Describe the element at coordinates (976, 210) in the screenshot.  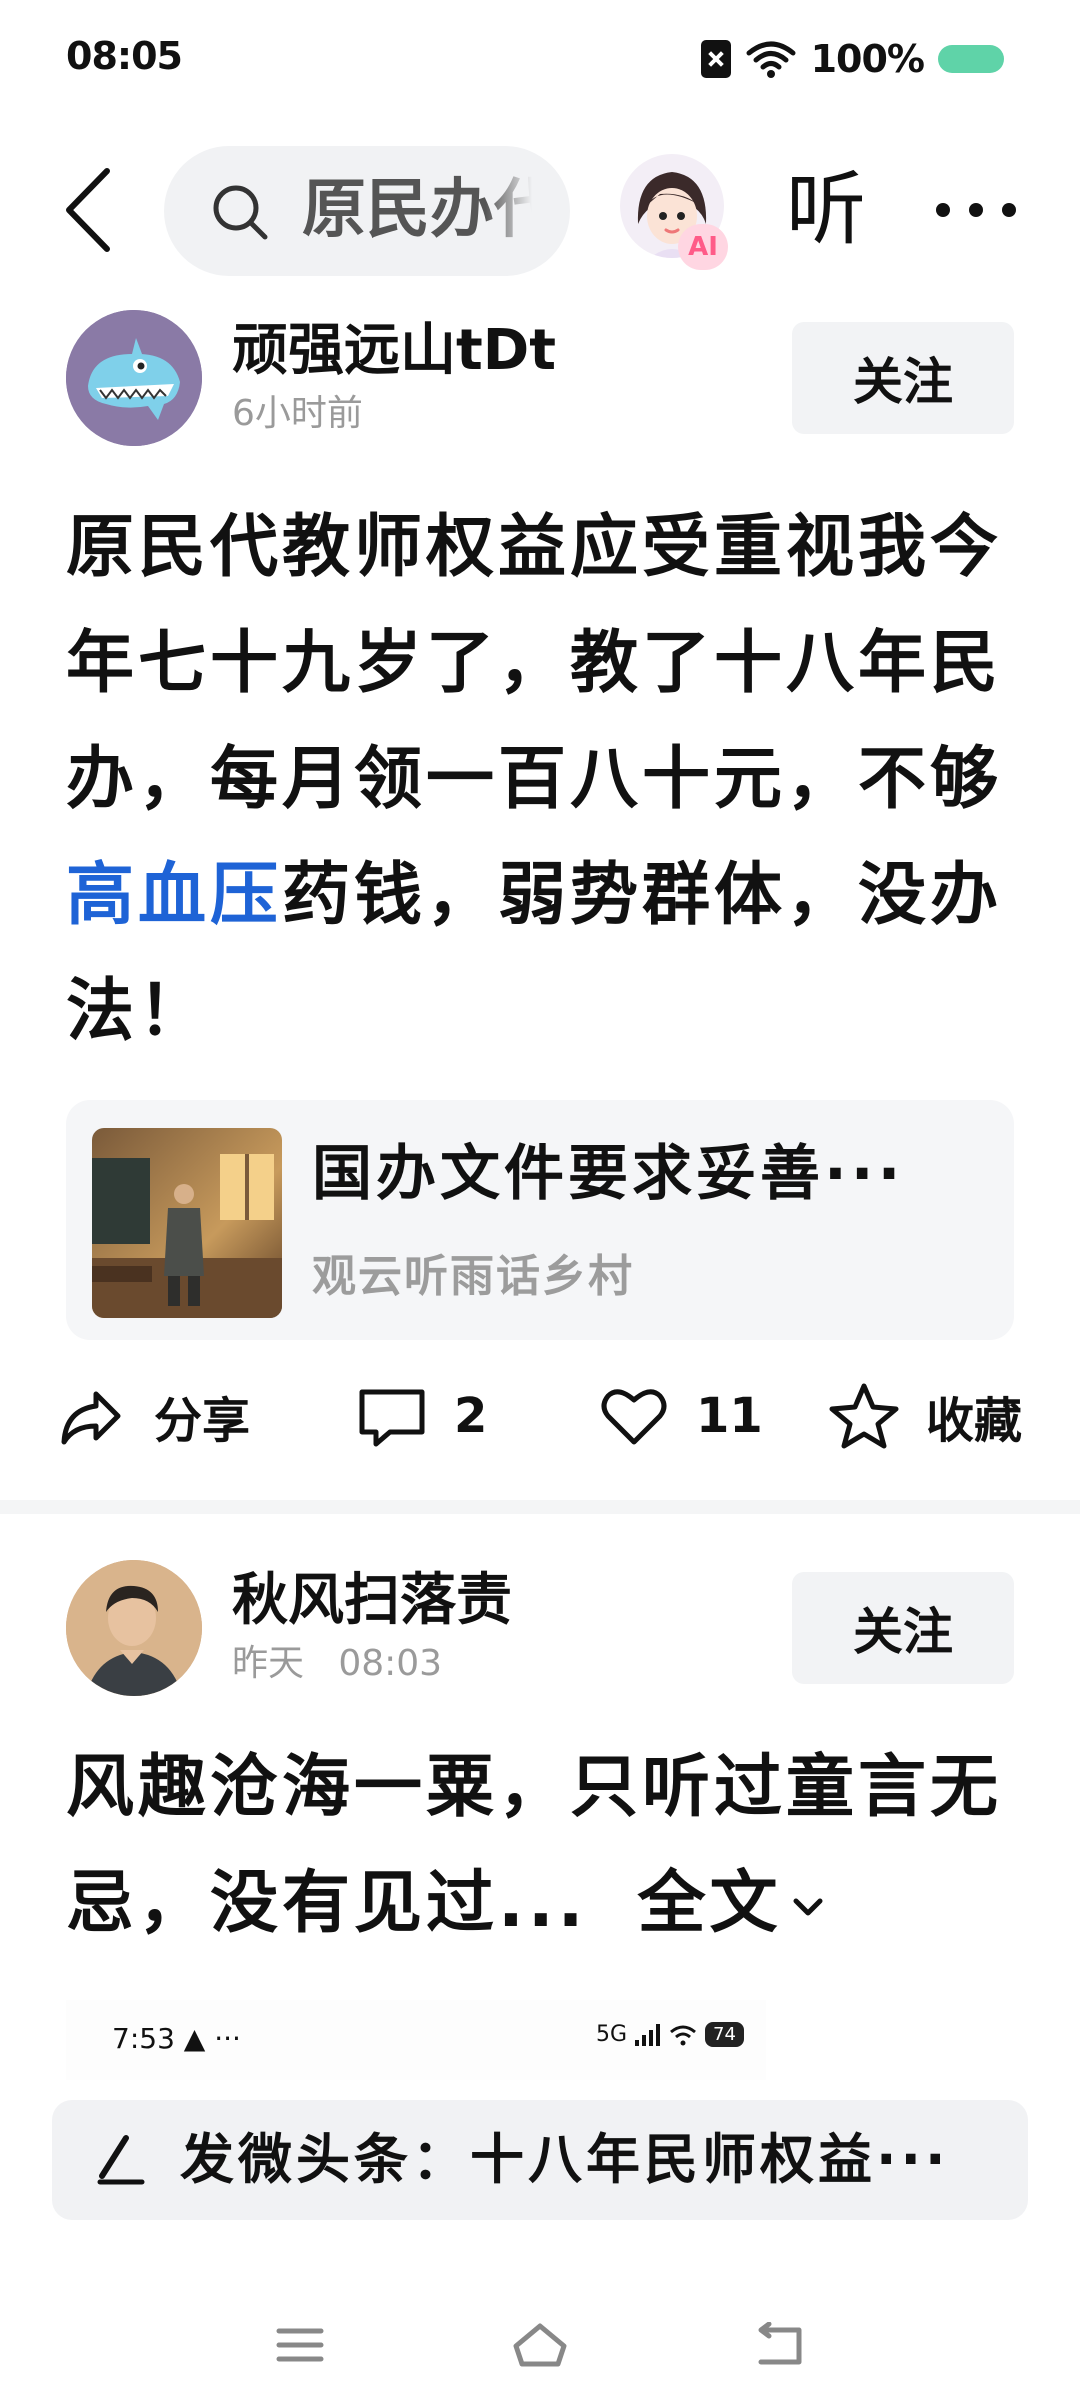
I see `more-options-icon` at that location.